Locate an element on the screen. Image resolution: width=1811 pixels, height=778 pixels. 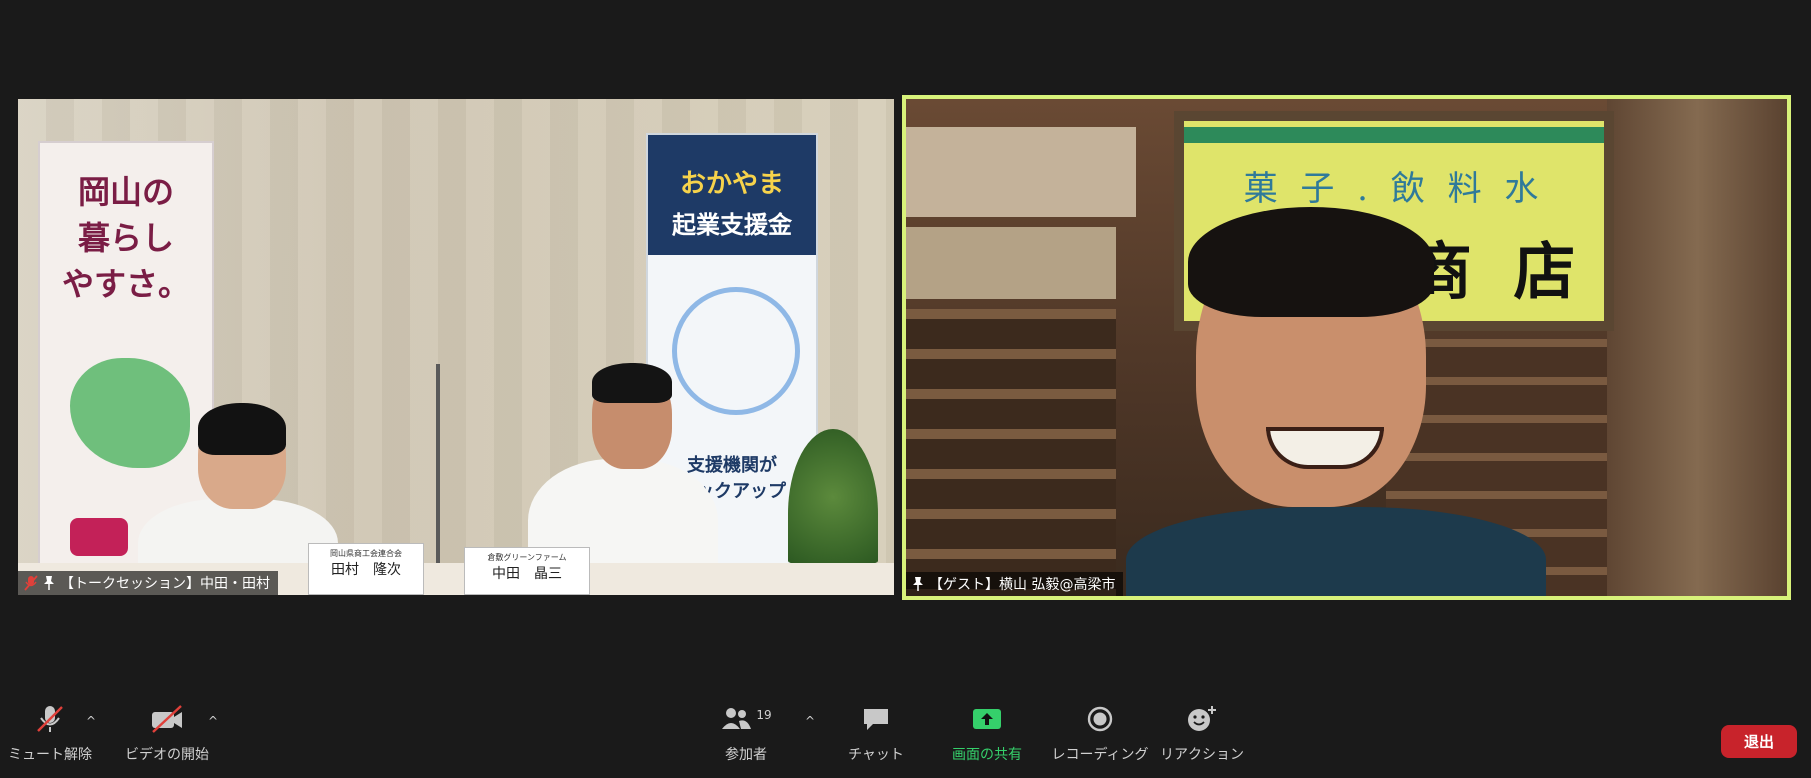
participant-name-tag: 【ゲスト】横山 弘毅@高梁市 is located at coordinates (1015, 584).